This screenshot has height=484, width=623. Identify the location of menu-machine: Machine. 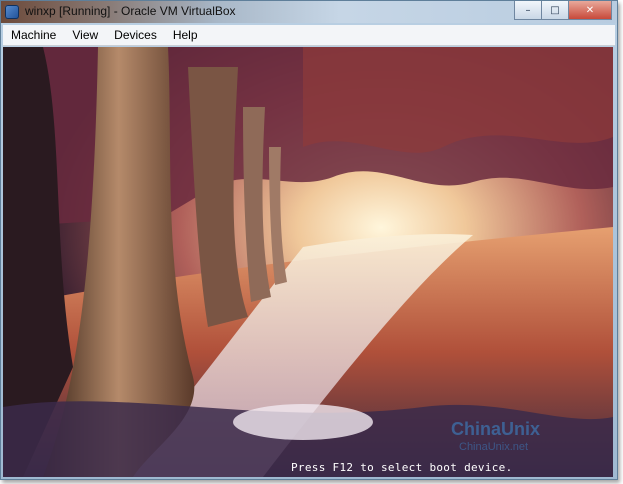
(33, 35).